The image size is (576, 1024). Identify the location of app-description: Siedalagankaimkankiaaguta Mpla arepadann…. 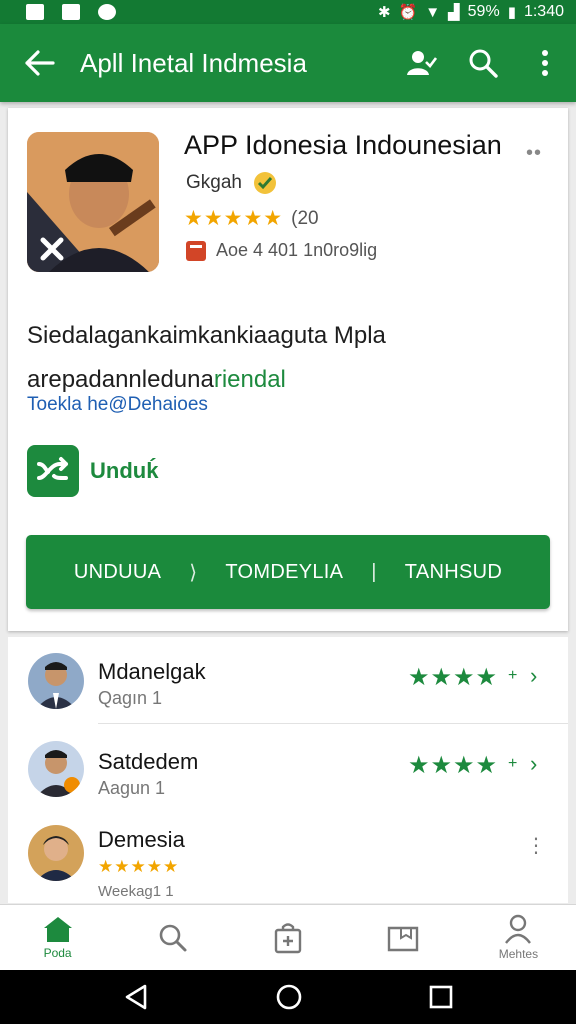
(287, 358).